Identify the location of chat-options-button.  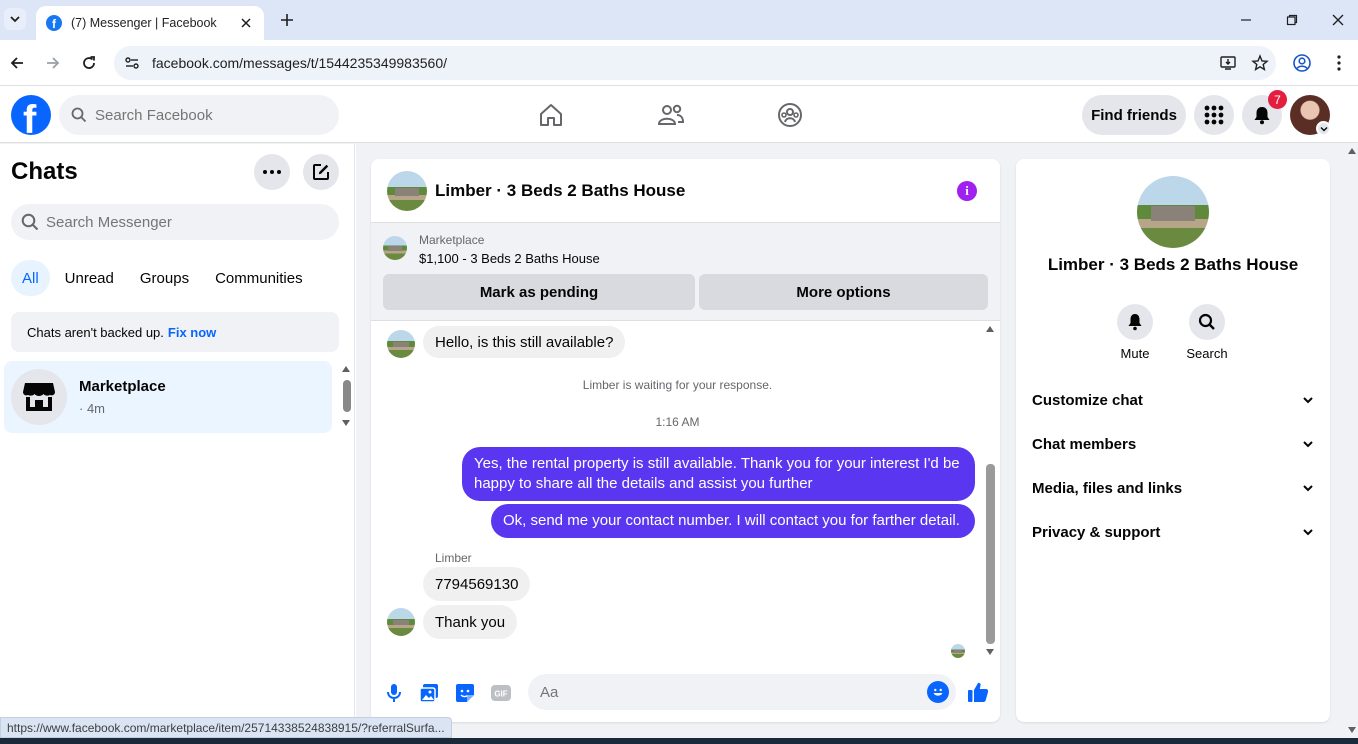
(272, 172).